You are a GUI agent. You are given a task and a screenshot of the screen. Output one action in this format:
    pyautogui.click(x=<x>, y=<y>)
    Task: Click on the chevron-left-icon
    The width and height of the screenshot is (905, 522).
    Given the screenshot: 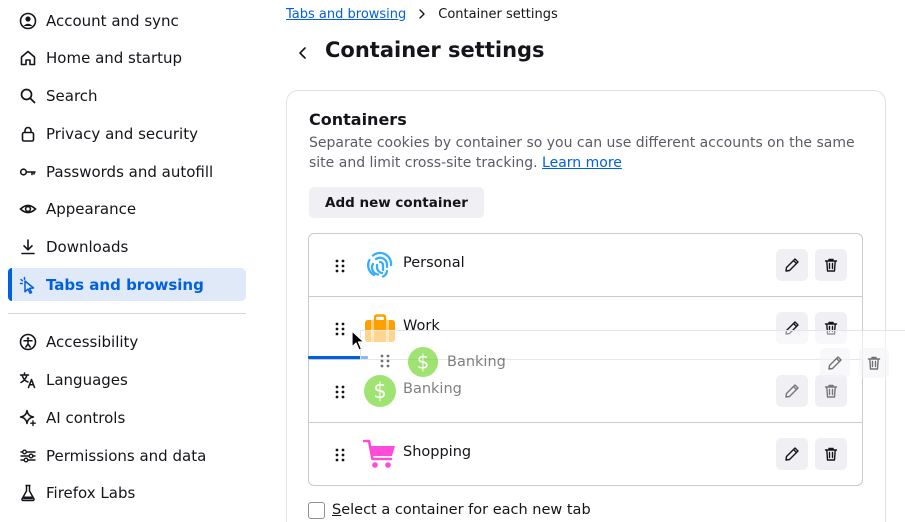 What is the action you would take?
    pyautogui.click(x=302, y=53)
    